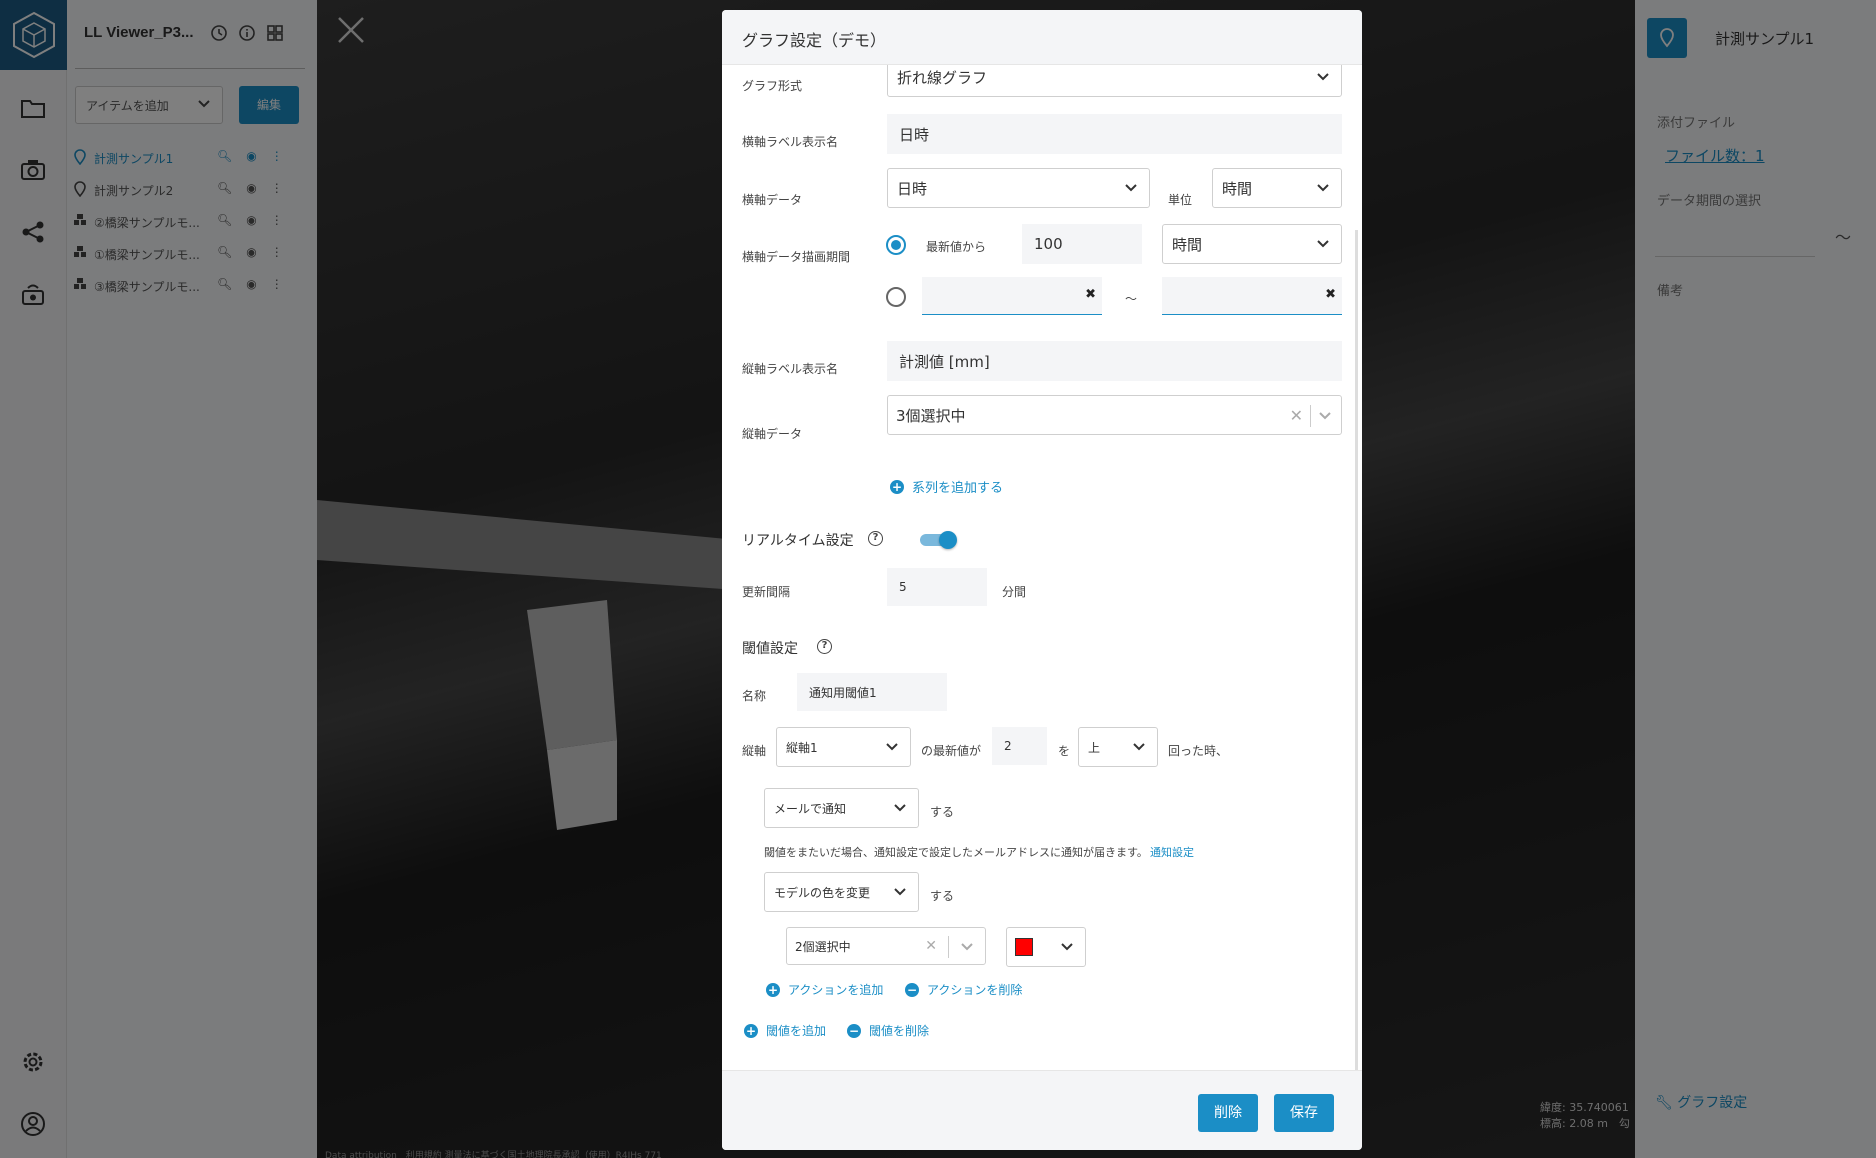  Describe the element at coordinates (942, 77) in the screenshot. I see `graph-type-value: 折れ線グラフ` at that location.